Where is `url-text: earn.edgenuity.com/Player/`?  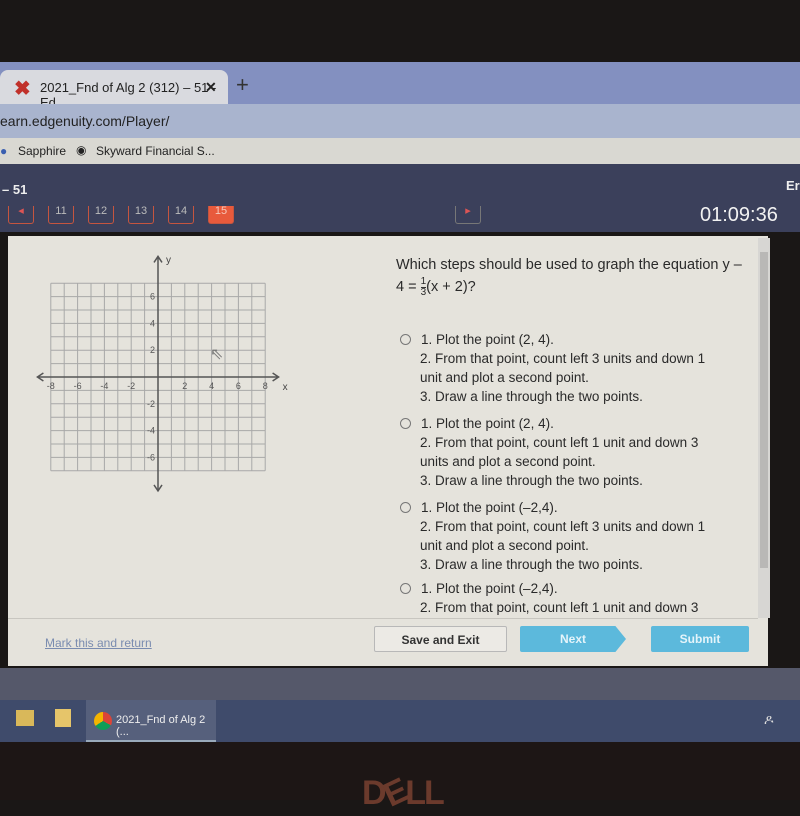 url-text: earn.edgenuity.com/Player/ is located at coordinates (85, 121).